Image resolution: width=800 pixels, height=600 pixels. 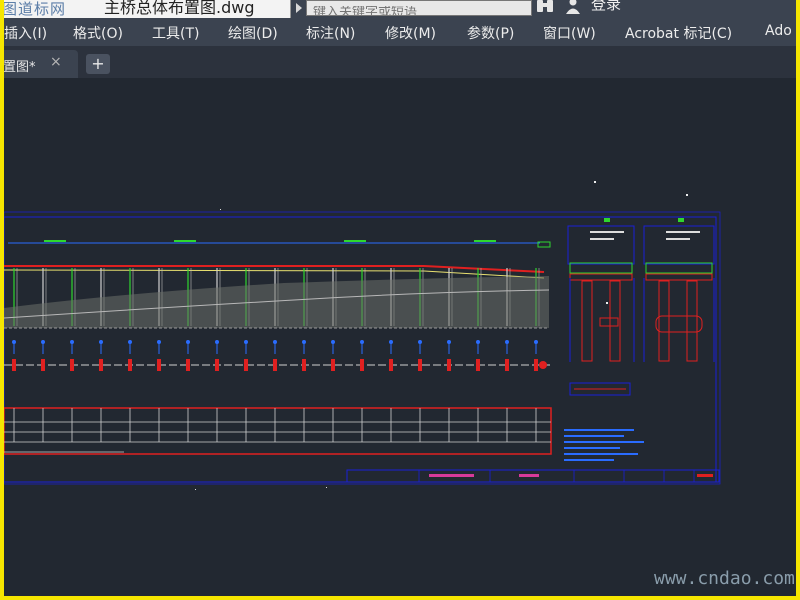 What do you see at coordinates (56, 62) in the screenshot?
I see `close-icon: ×` at bounding box center [56, 62].